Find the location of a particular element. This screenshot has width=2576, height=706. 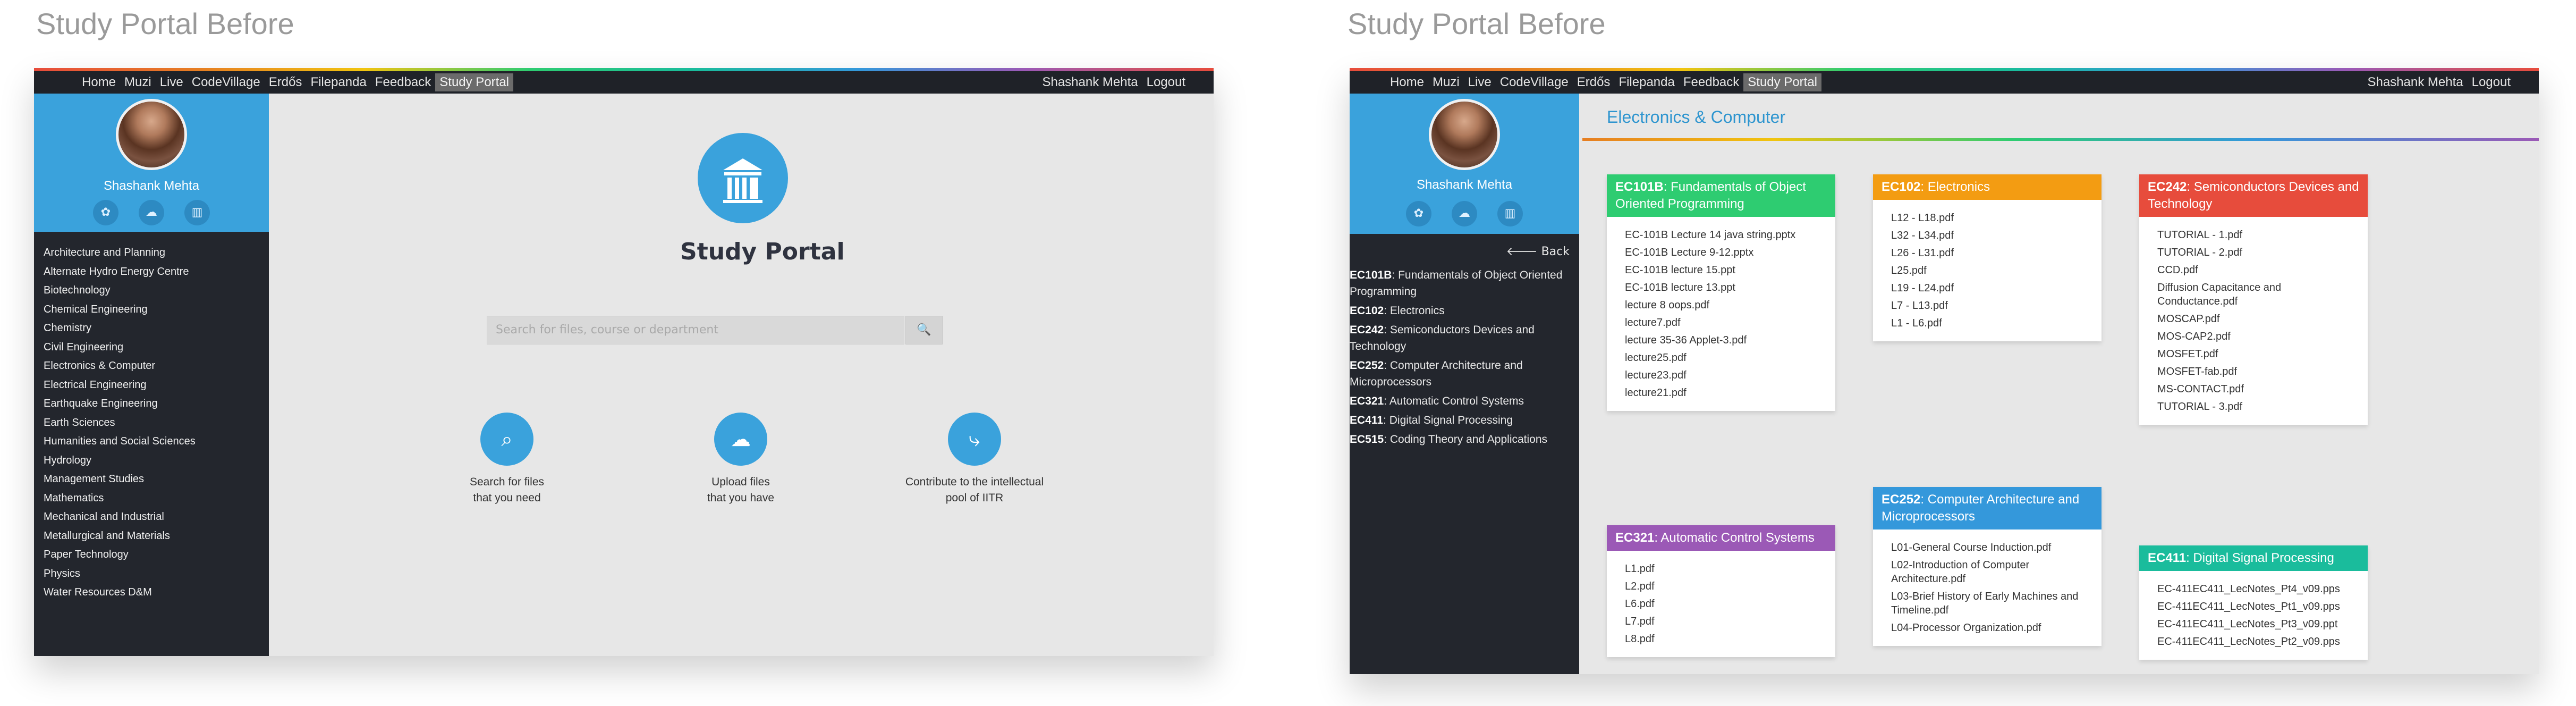

file-link: EC-101B lecture 15.ppt is located at coordinates (1721, 270).